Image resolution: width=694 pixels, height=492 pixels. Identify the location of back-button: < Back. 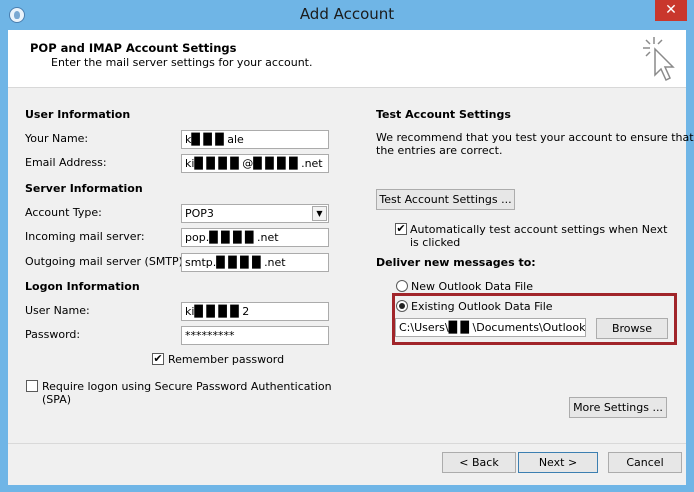
(479, 462).